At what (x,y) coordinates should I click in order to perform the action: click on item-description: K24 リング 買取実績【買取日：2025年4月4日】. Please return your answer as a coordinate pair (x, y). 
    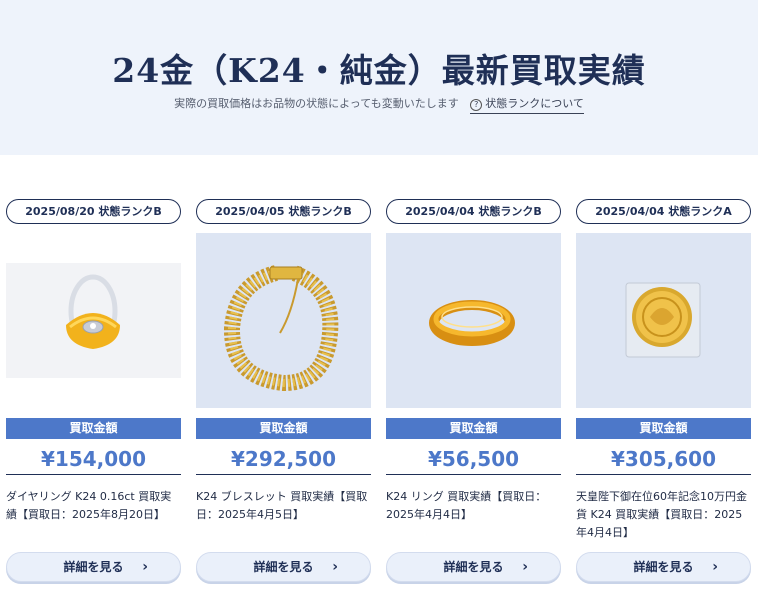
    Looking at the image, I should click on (473, 506).